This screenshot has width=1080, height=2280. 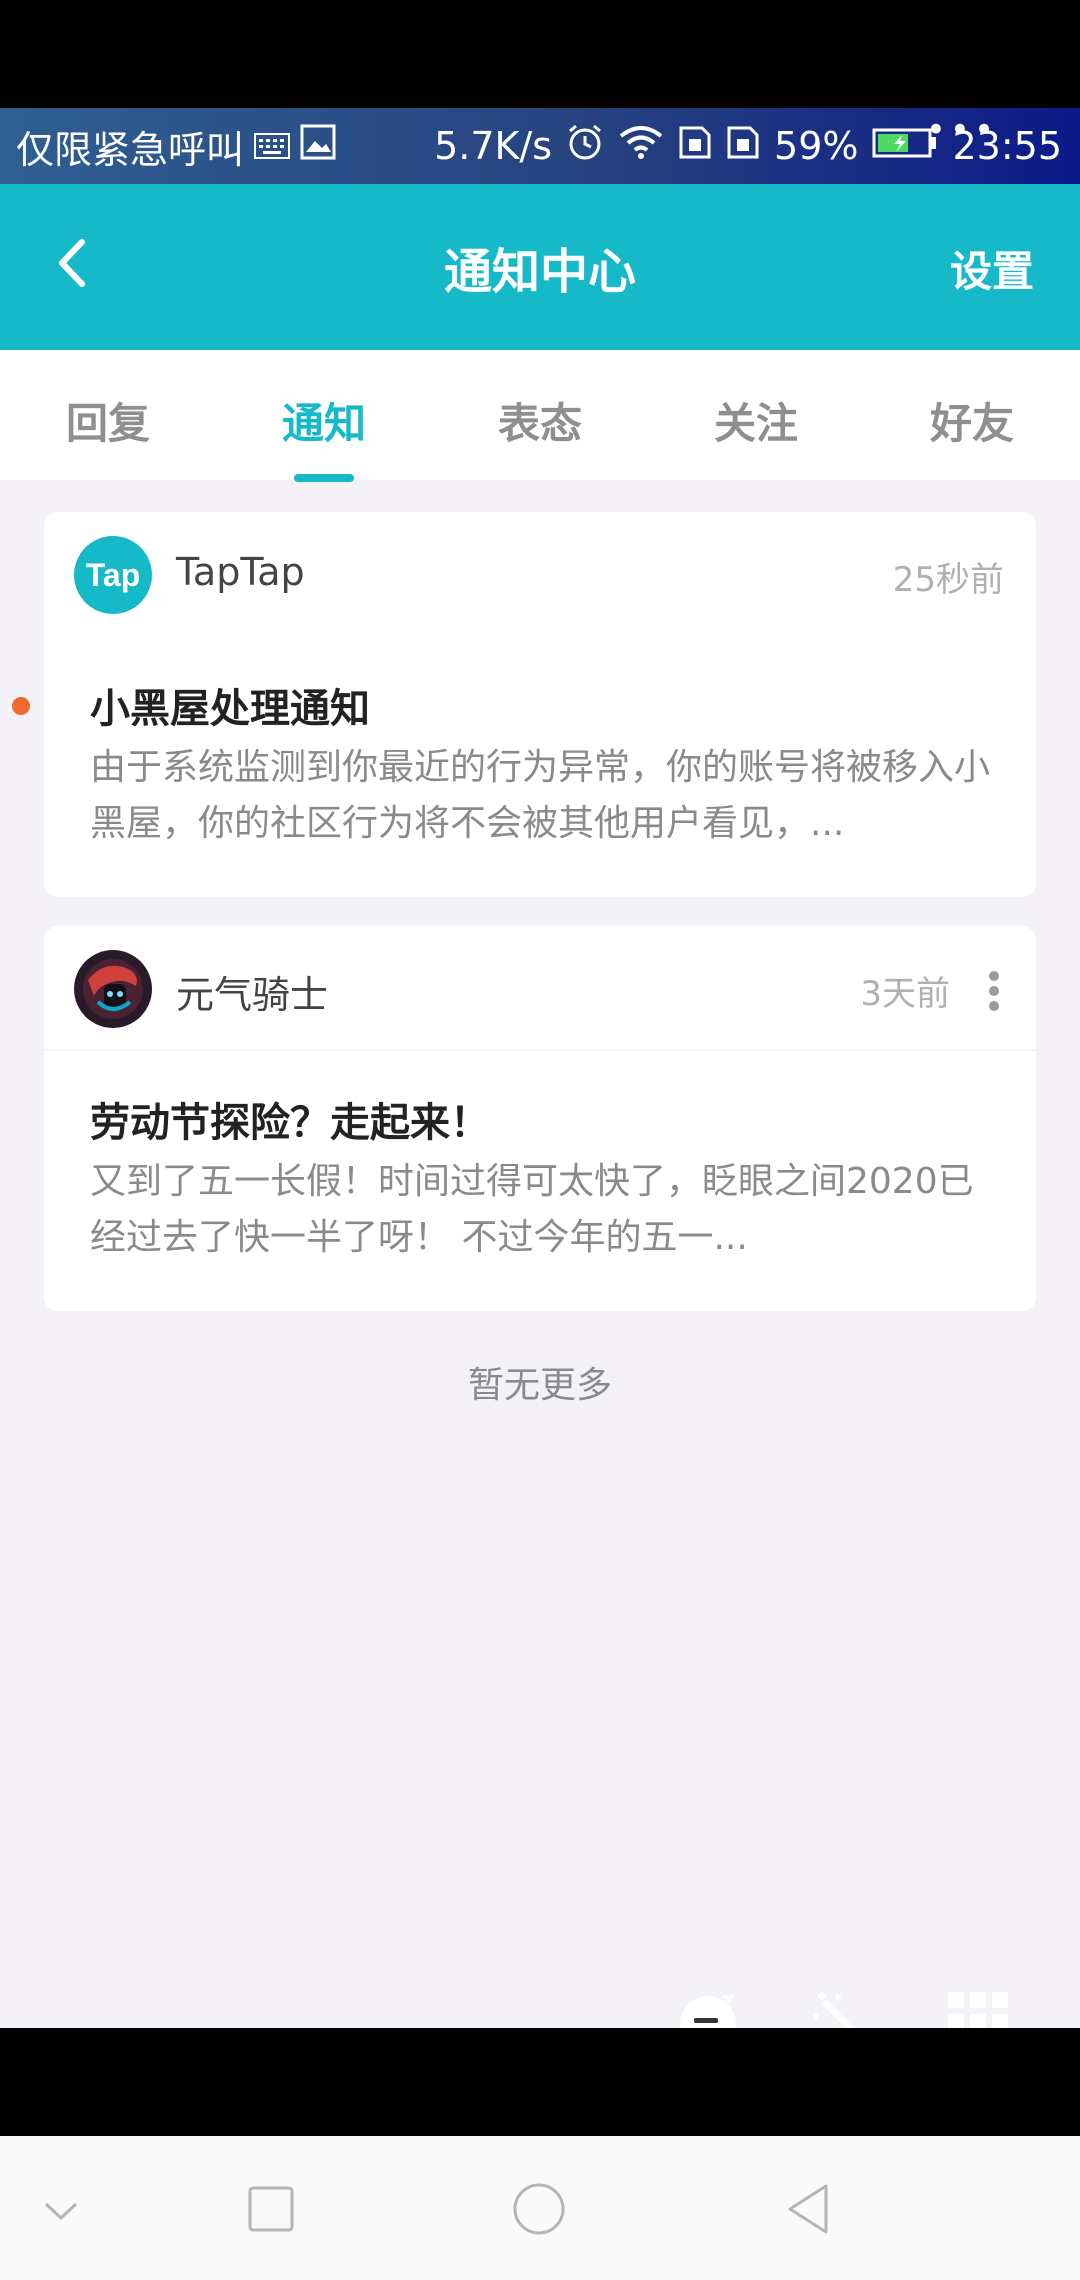 I want to click on top-black-bar, so click(x=540, y=54).